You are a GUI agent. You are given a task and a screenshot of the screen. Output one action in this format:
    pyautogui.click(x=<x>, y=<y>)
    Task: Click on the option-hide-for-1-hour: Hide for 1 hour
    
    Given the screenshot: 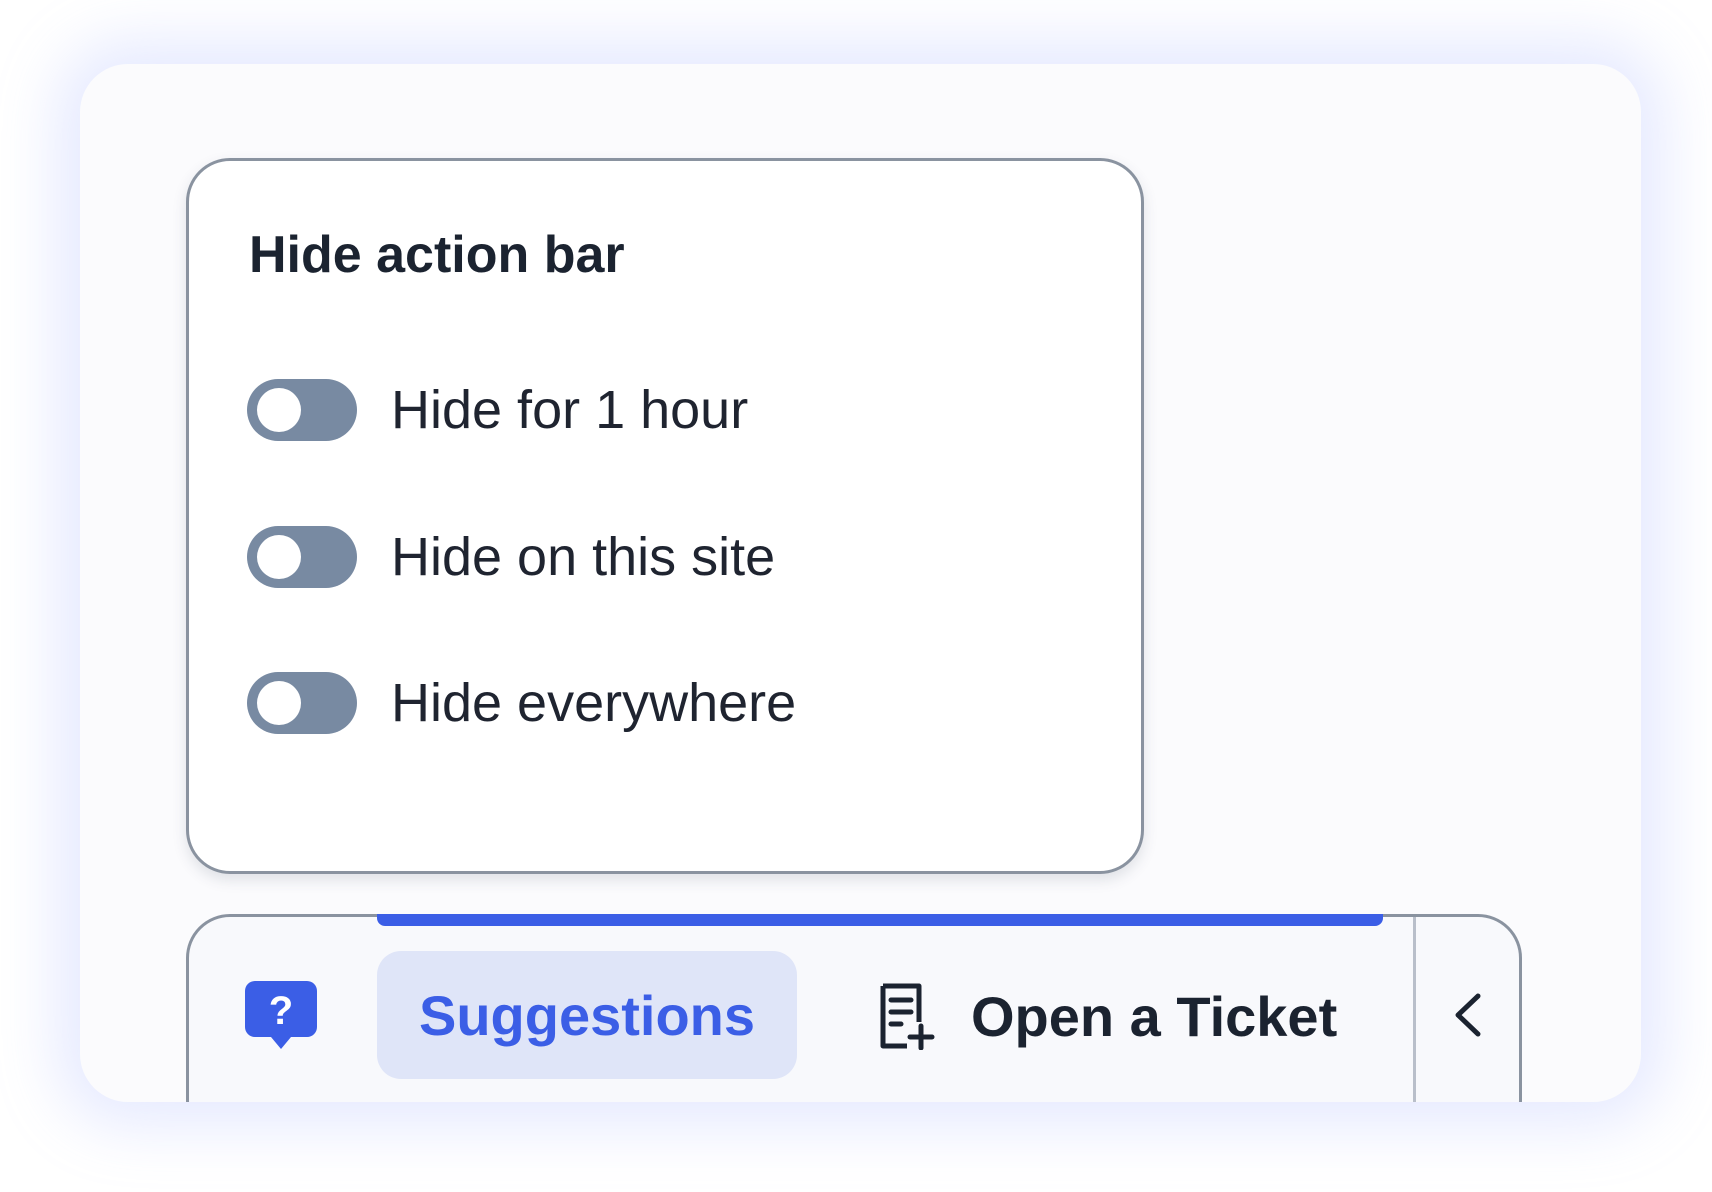 What is the action you would take?
    pyautogui.click(x=497, y=410)
    